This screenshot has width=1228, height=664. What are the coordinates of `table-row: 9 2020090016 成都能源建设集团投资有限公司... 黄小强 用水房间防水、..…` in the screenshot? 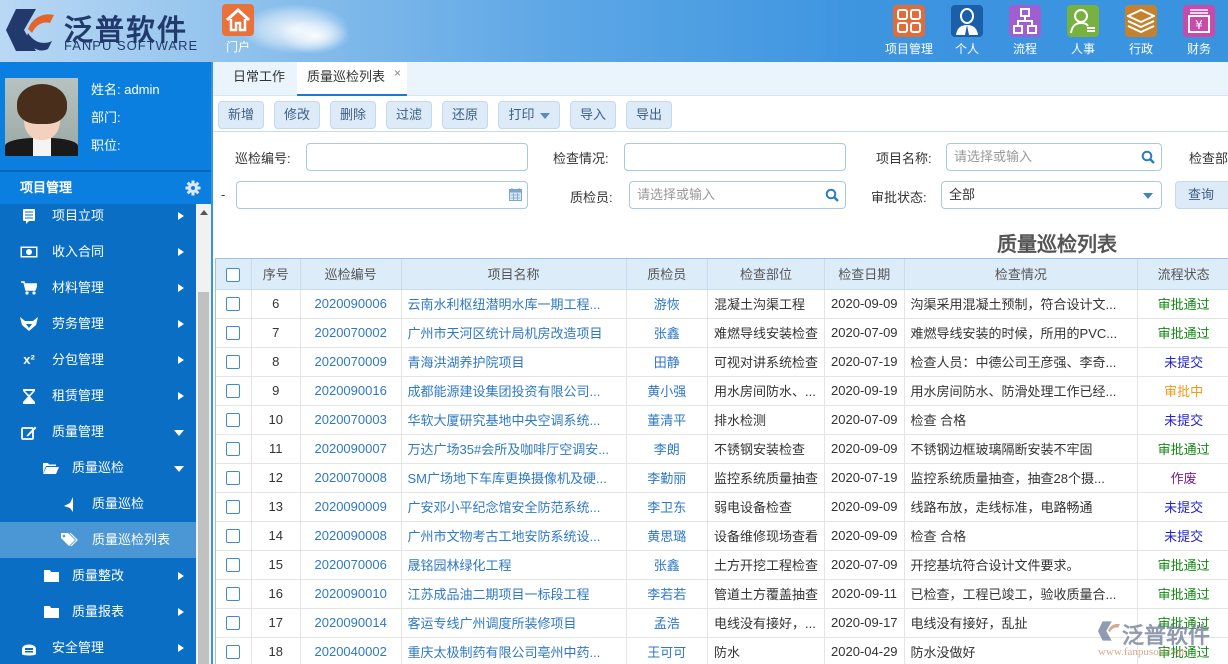 It's located at (722, 391).